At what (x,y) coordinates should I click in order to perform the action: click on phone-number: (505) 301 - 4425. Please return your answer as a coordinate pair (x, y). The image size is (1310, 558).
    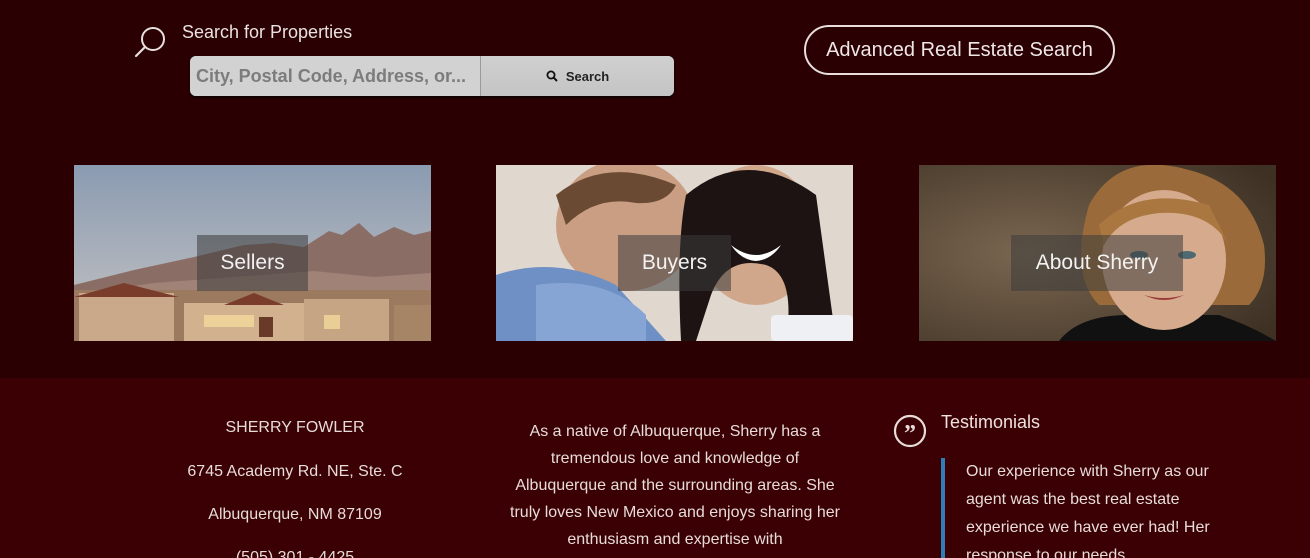
    Looking at the image, I should click on (295, 553).